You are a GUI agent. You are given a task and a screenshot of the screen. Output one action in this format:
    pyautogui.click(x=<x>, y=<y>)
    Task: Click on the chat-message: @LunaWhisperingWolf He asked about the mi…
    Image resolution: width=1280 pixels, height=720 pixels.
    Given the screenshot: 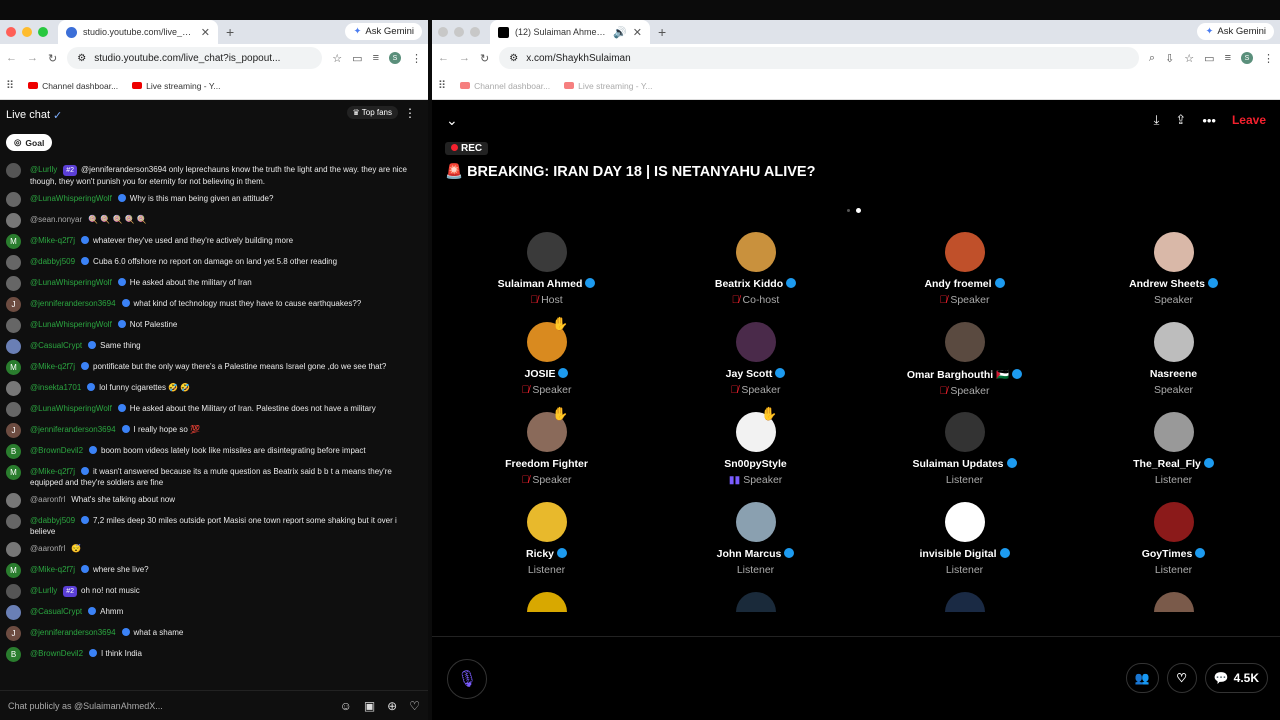 What is the action you would take?
    pyautogui.click(x=214, y=283)
    